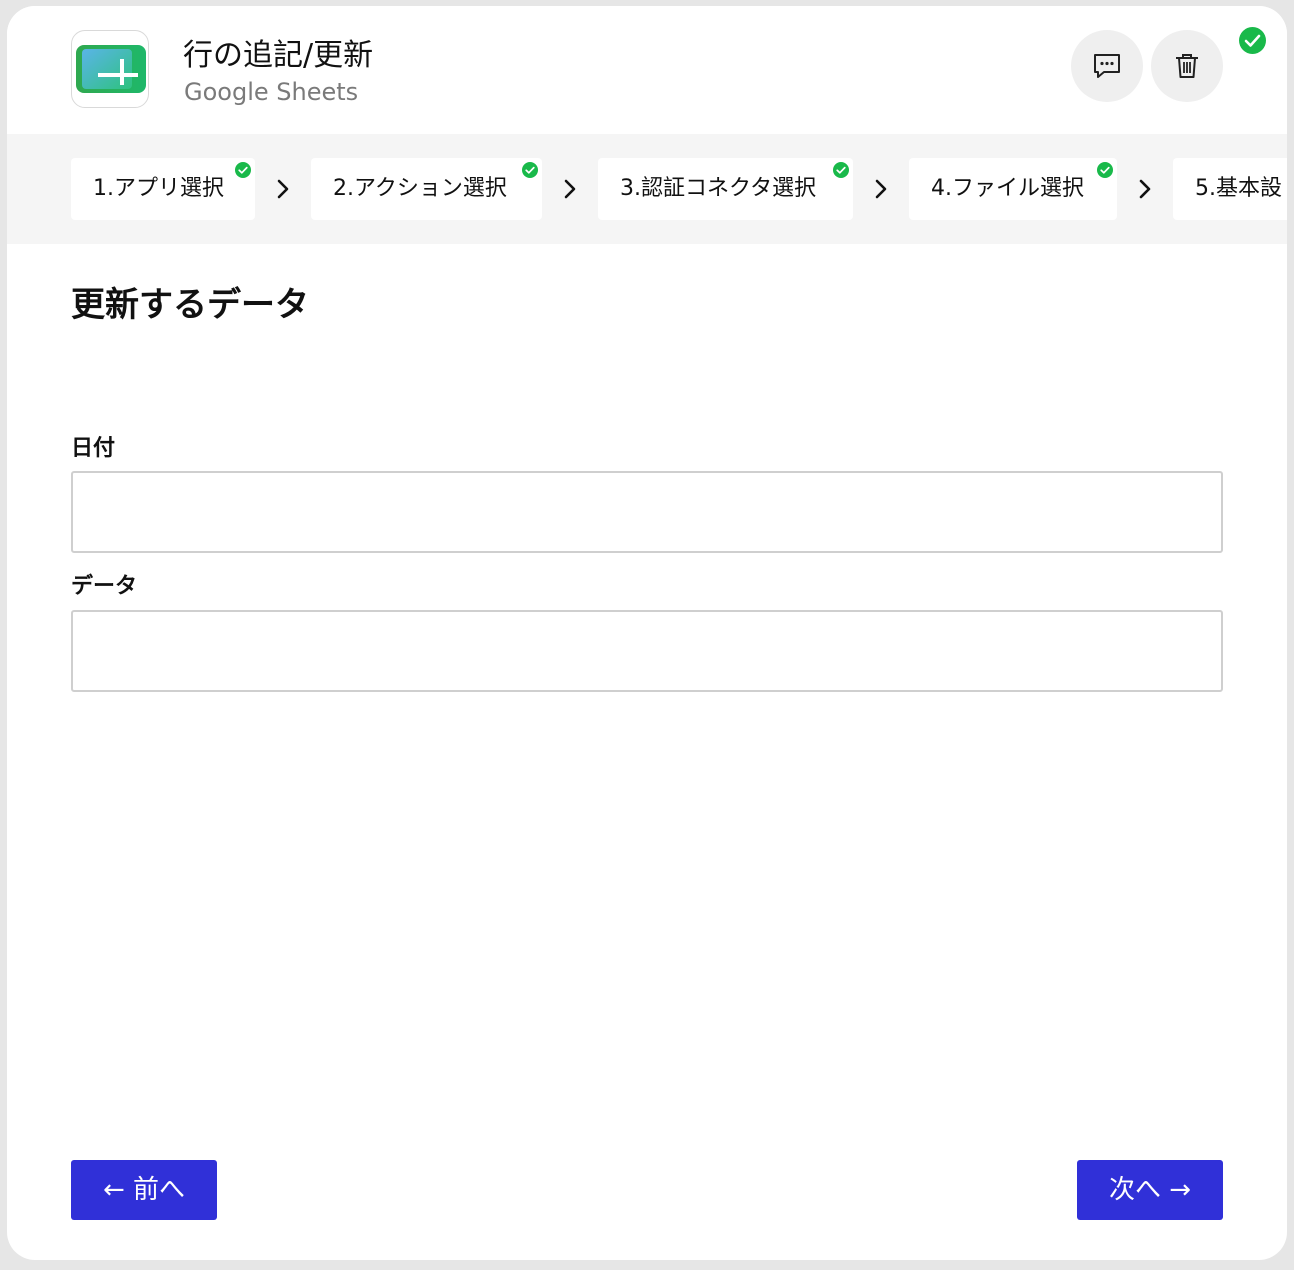 The height and width of the screenshot is (1270, 1294). I want to click on step-basic-settings: 5.基本設, so click(1230, 189).